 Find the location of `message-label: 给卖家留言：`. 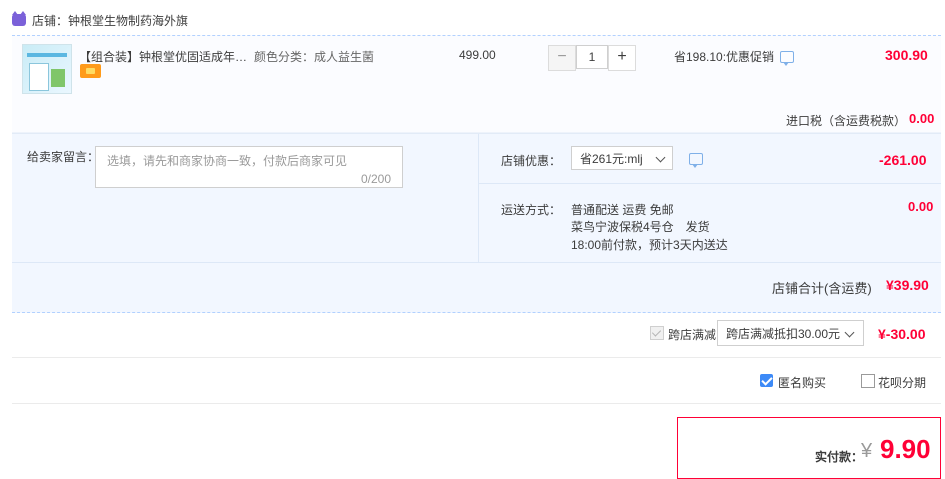

message-label: 给卖家留言： is located at coordinates (63, 157).